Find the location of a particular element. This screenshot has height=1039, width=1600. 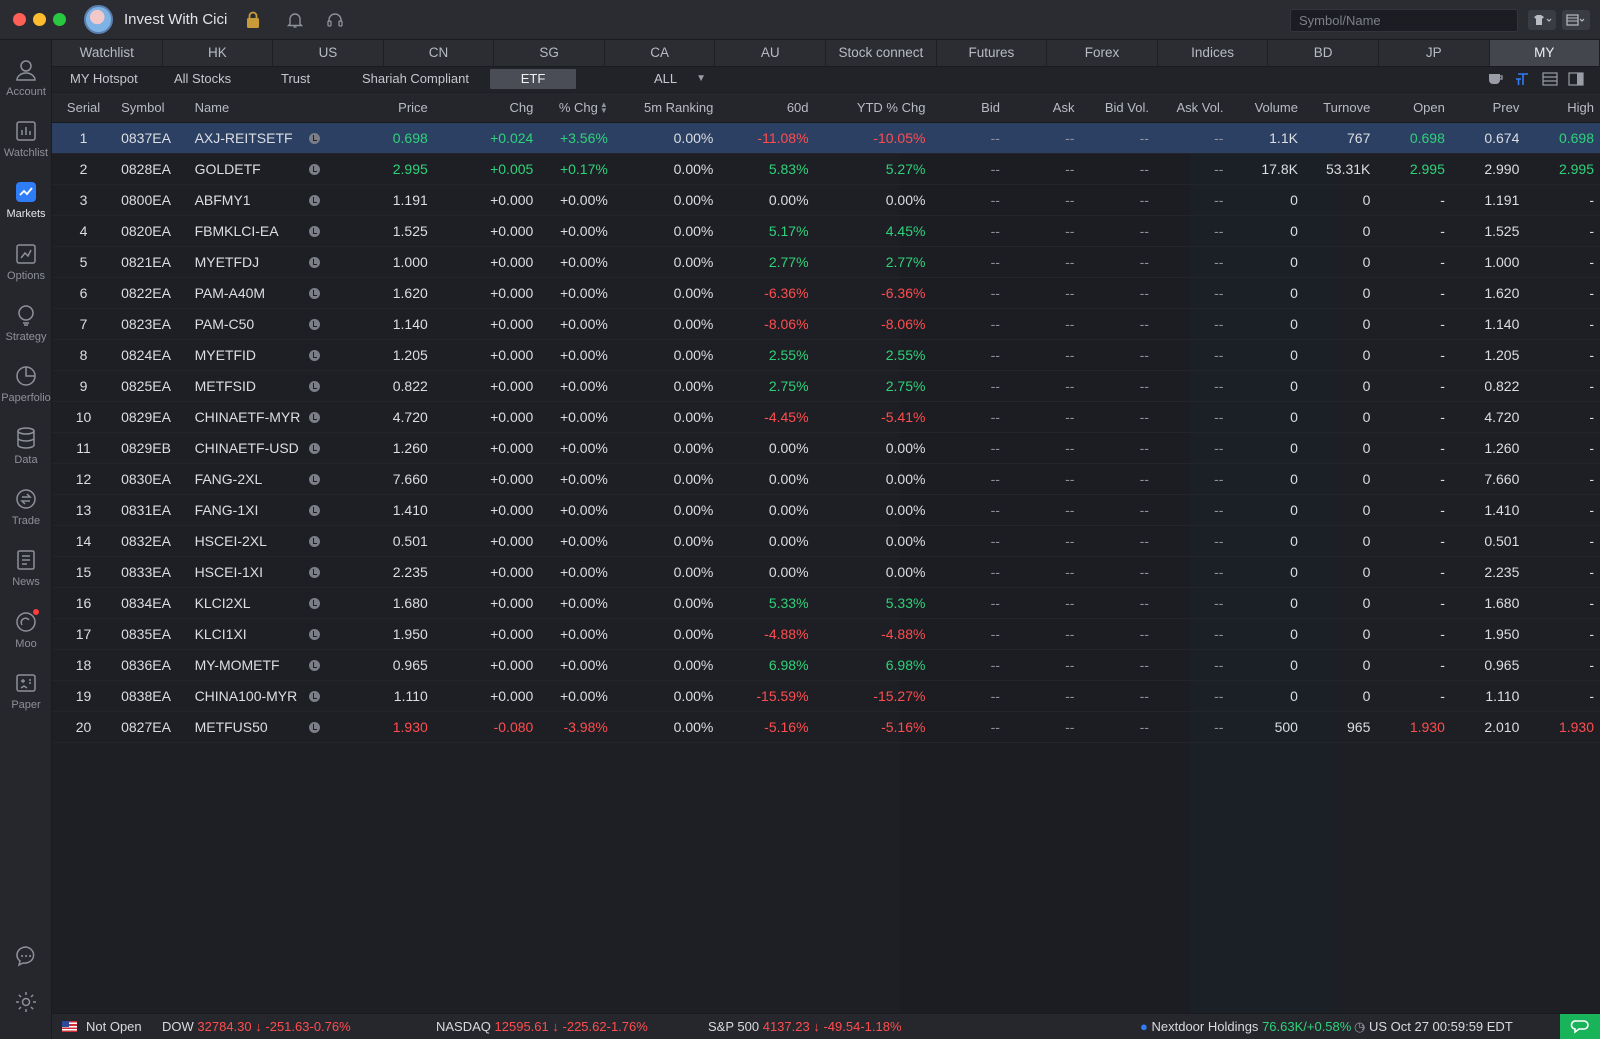

tab-bd: BD is located at coordinates (1323, 53).